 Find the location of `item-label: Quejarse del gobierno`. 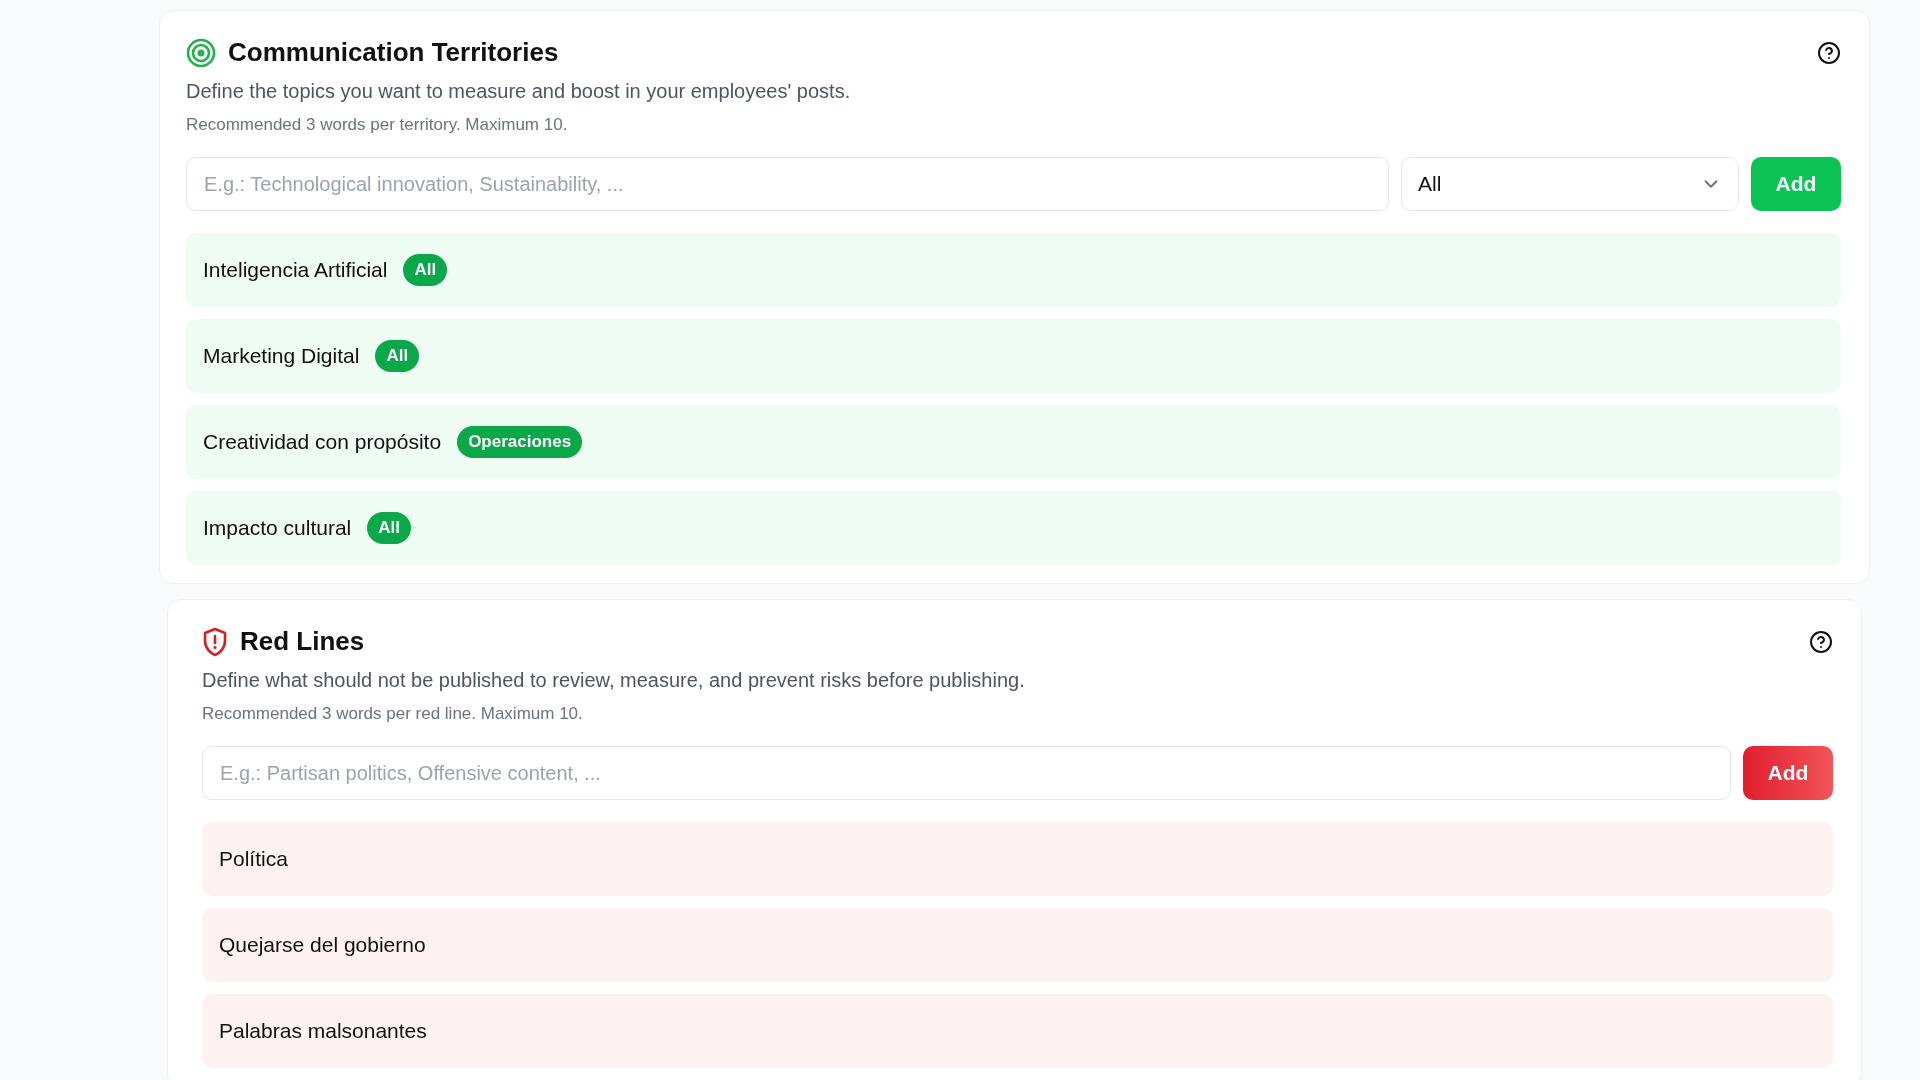

item-label: Quejarse del gobierno is located at coordinates (322, 945).